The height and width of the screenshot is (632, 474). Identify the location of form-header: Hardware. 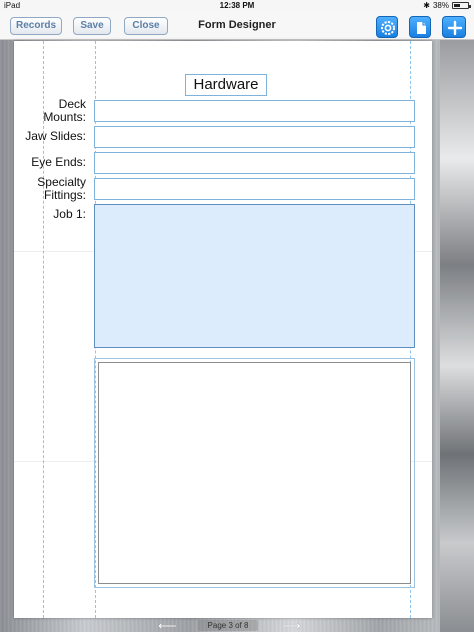
(226, 85).